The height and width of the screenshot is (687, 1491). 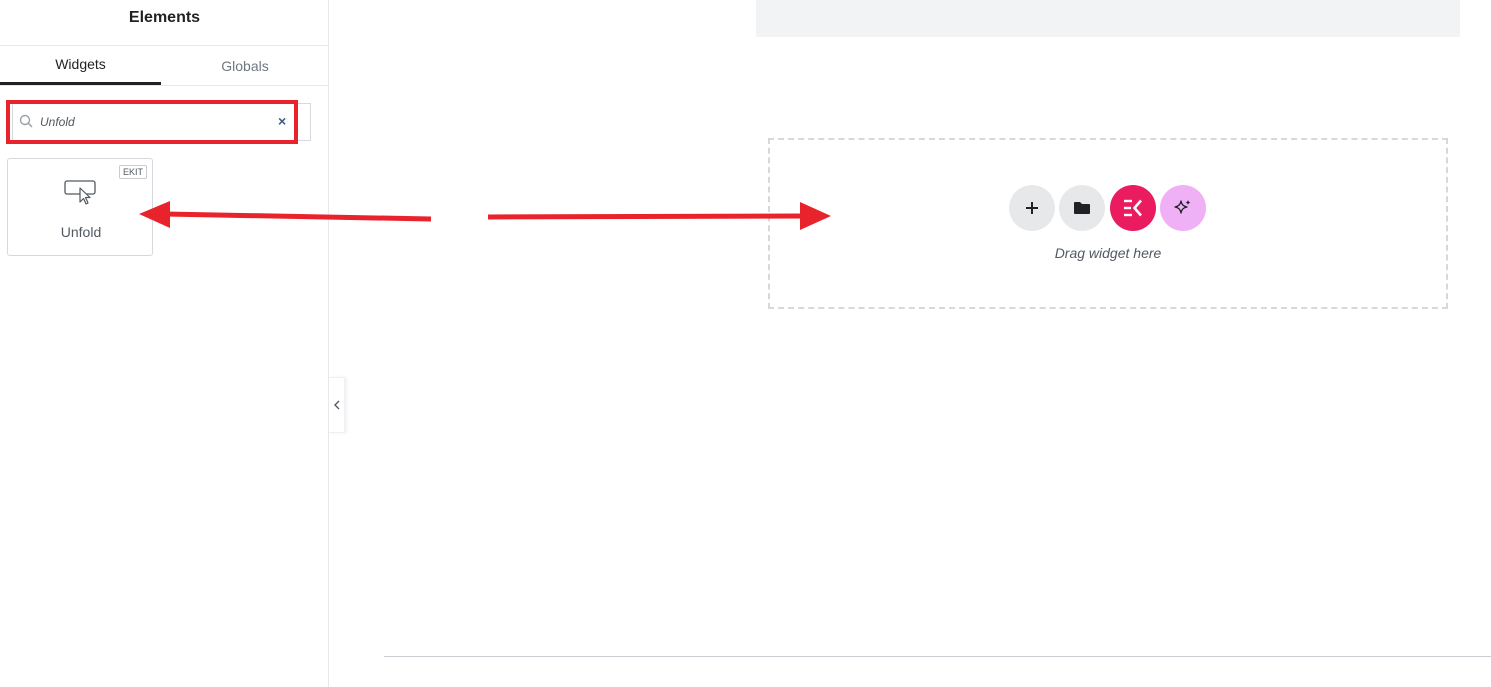 What do you see at coordinates (132, 172) in the screenshot?
I see `widget-badge: EKIT` at bounding box center [132, 172].